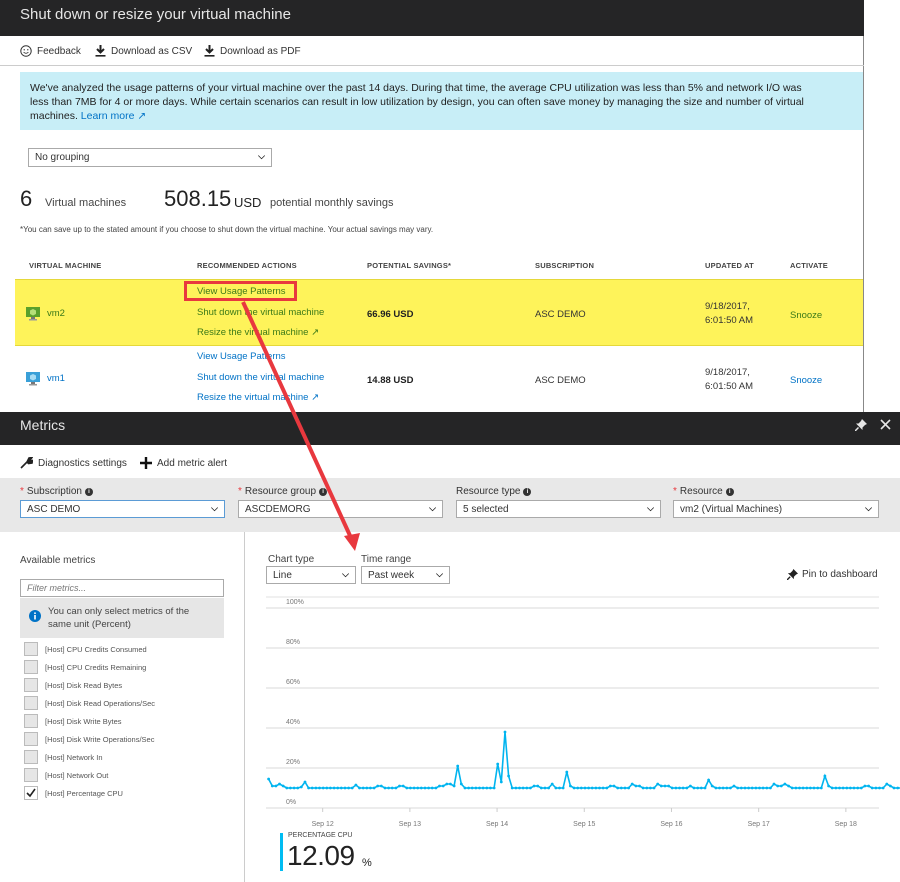 Image resolution: width=900 pixels, height=882 pixels. What do you see at coordinates (367, 863) in the screenshot?
I see `kpi-unit: %` at bounding box center [367, 863].